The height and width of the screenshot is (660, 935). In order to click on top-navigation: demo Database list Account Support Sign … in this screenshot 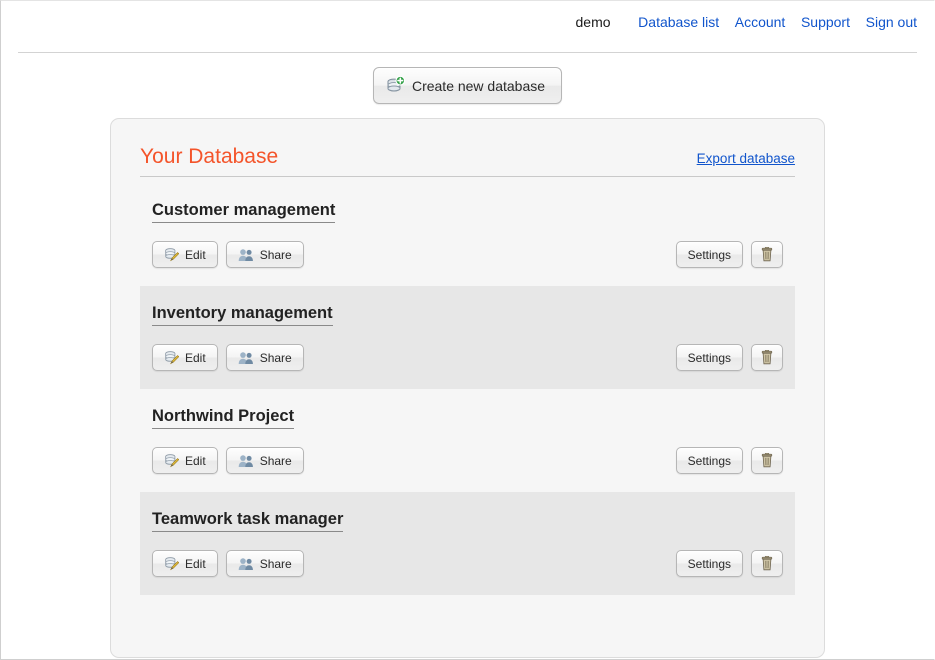, I will do `click(467, 22)`.